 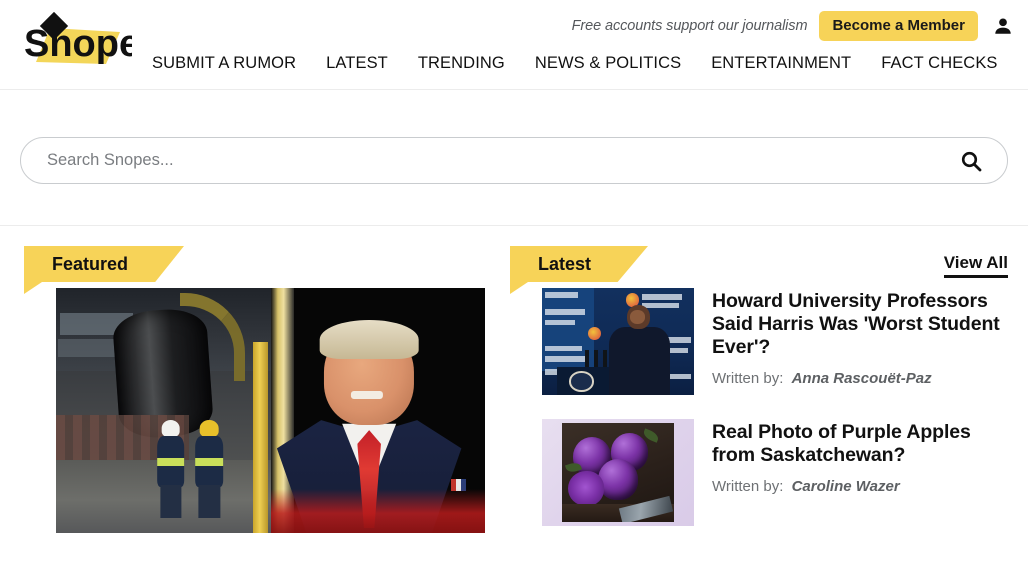 I want to click on nav-item-entertainment: ENTERTAINMENT, so click(x=781, y=63).